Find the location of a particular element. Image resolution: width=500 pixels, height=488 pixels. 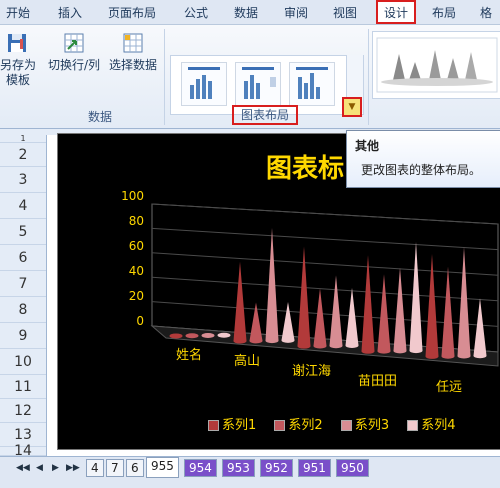

row-header: 4 is located at coordinates (23, 206).